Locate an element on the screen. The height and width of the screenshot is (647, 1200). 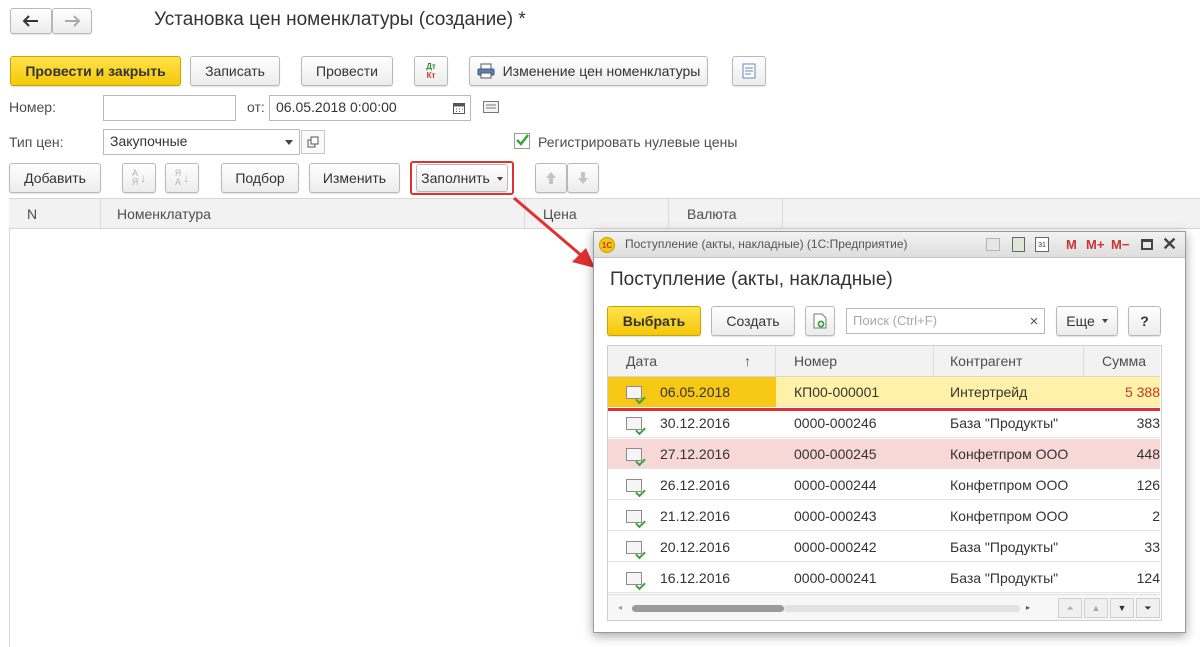
row-number: 0000-000242 is located at coordinates (835, 547).